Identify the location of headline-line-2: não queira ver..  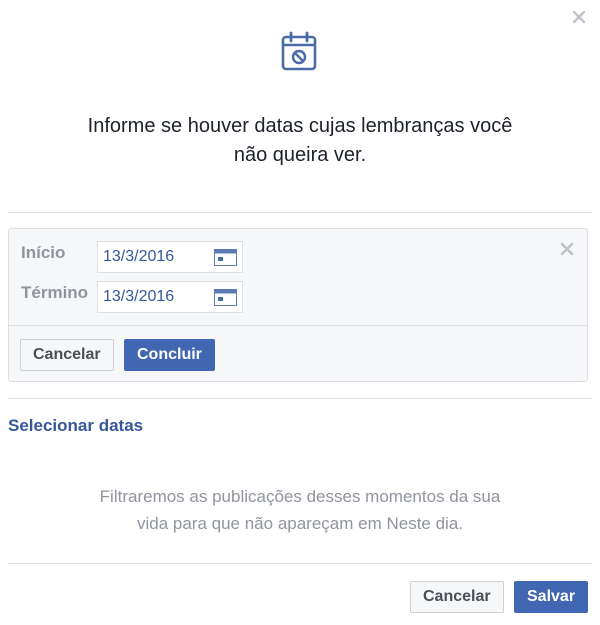
(300, 155).